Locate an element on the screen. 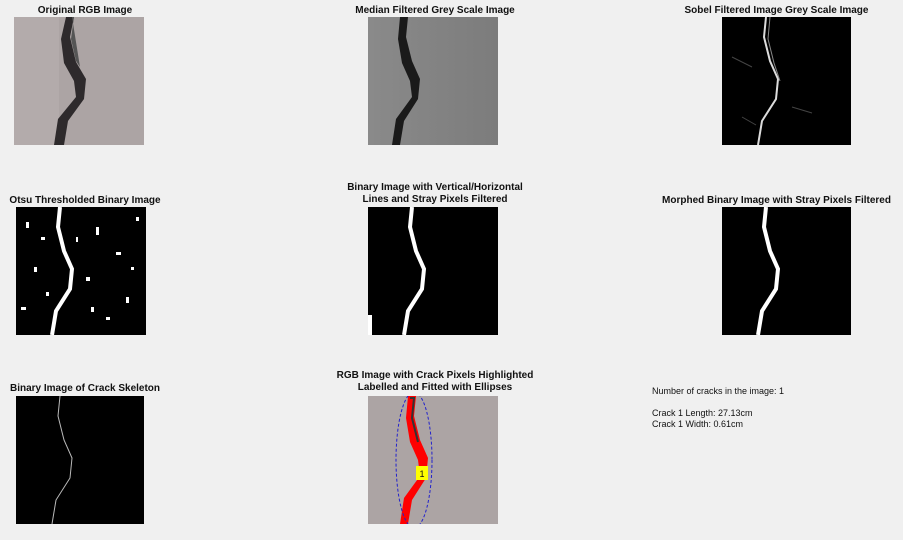 The image size is (903, 540). median-filtered-image is located at coordinates (433, 81).